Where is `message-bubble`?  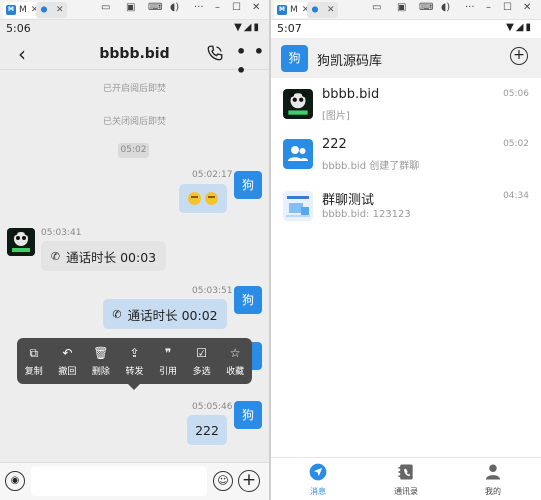 message-bubble is located at coordinates (203, 198).